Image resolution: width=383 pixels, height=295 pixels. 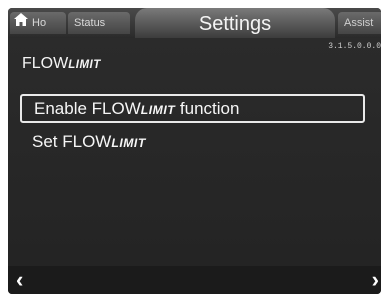 I want to click on menu-item-enable-flowlimit: Enable FLOWLIMIT function, so click(x=192, y=108).